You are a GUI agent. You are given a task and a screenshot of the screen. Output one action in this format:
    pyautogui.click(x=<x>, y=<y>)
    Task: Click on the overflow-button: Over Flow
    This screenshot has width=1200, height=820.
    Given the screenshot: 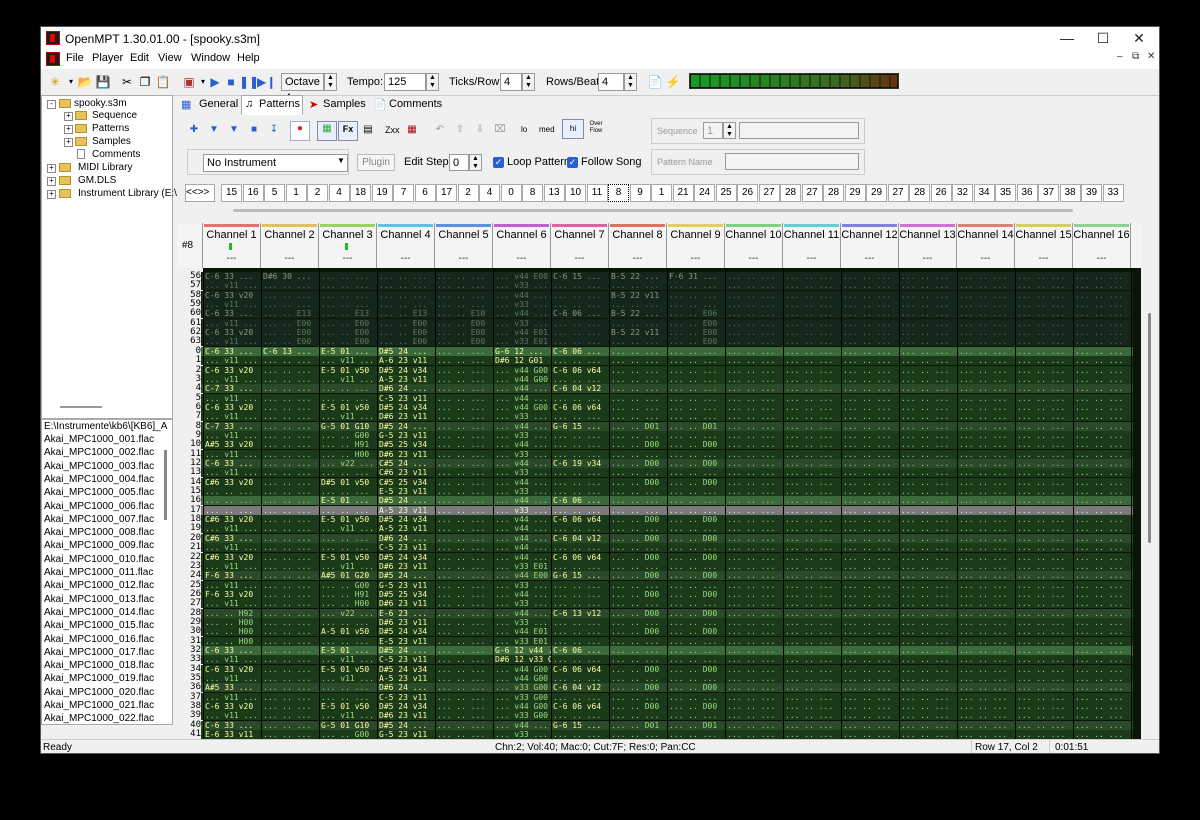 What is the action you would take?
    pyautogui.click(x=596, y=128)
    